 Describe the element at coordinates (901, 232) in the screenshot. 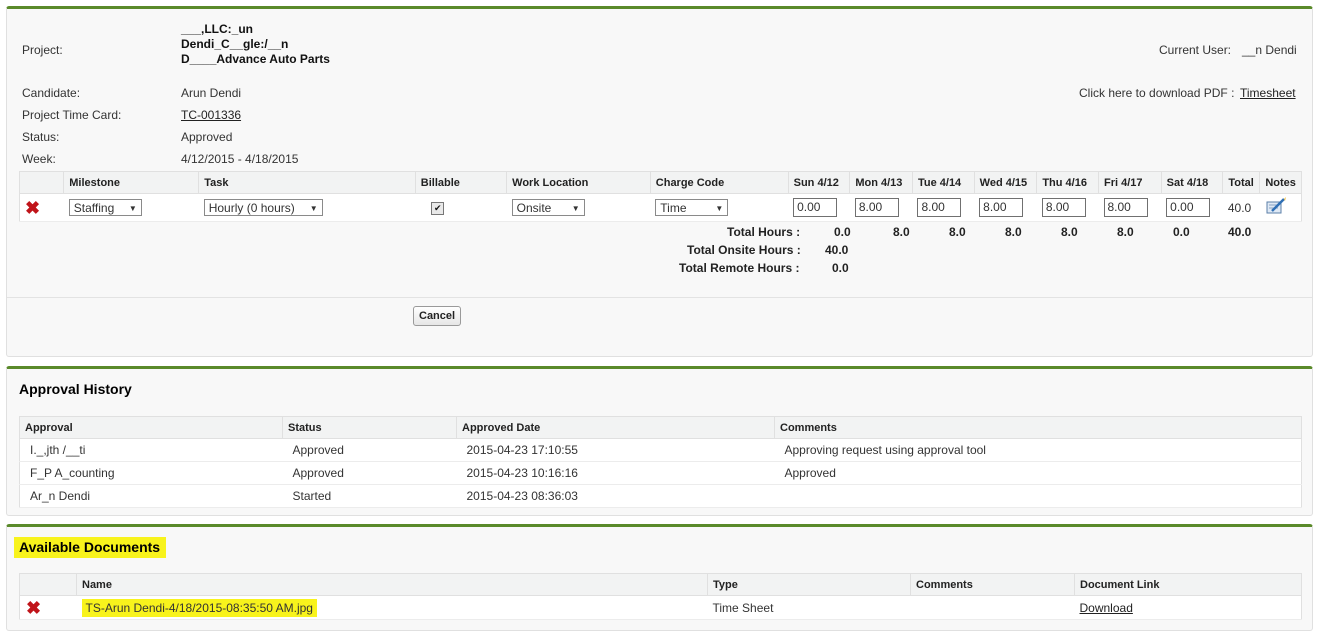

I see `total-mon: 8.0` at that location.